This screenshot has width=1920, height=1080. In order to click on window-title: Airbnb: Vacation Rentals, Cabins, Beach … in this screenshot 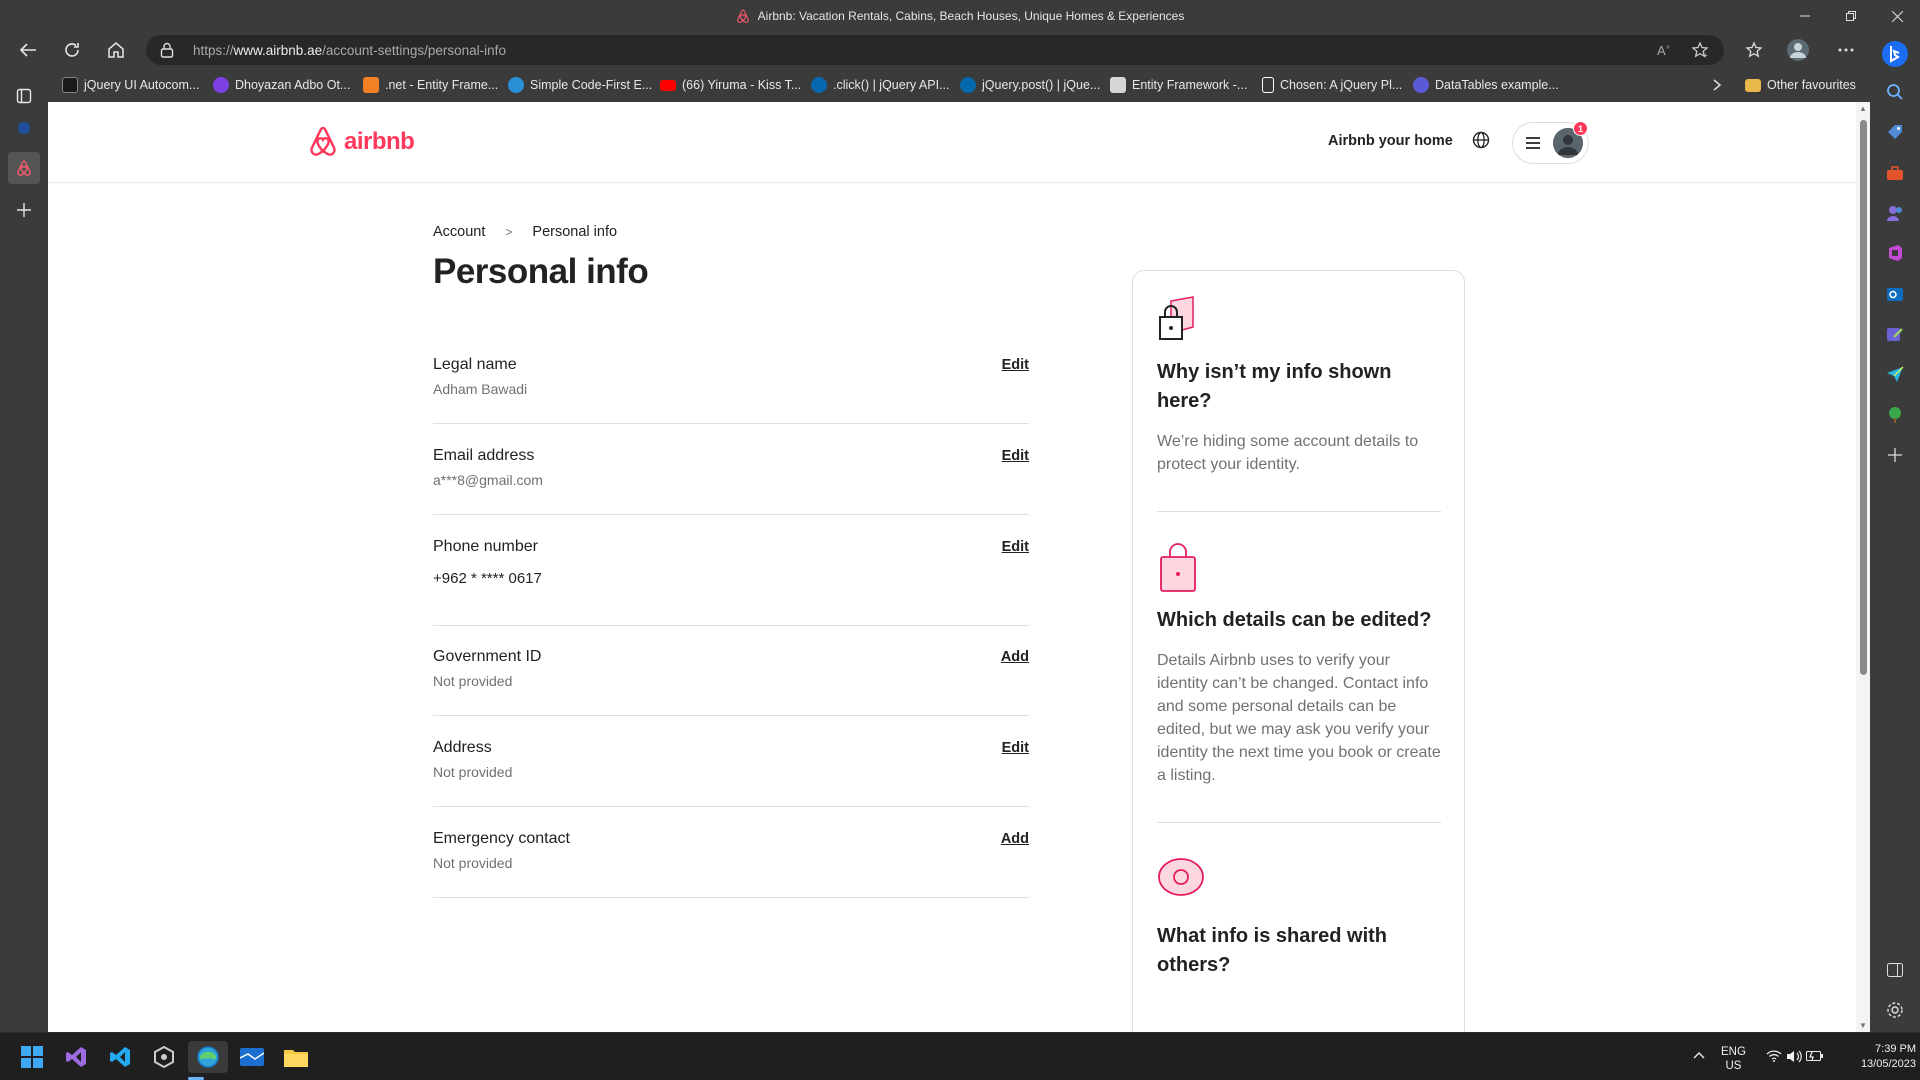, I will do `click(971, 16)`.